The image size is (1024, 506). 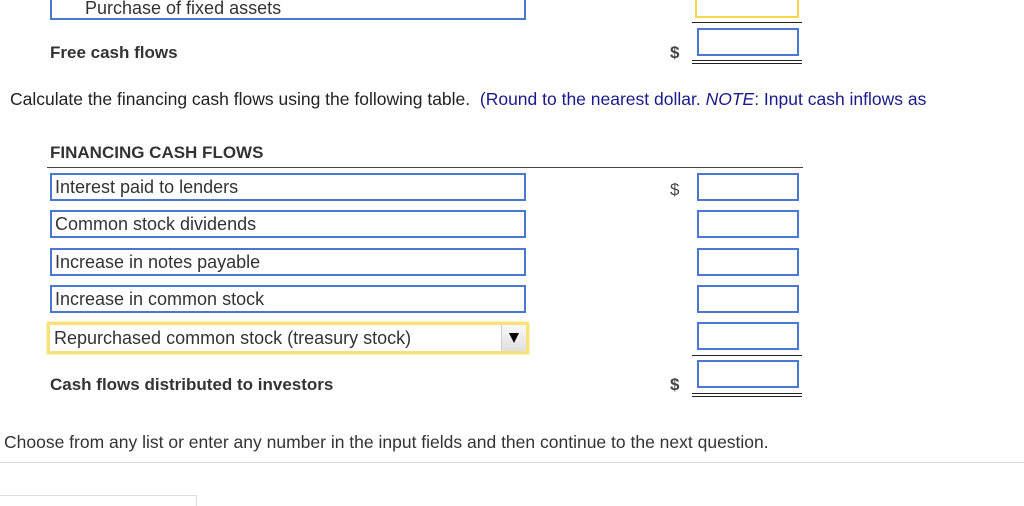 I want to click on heading-rule, so click(x=425, y=167).